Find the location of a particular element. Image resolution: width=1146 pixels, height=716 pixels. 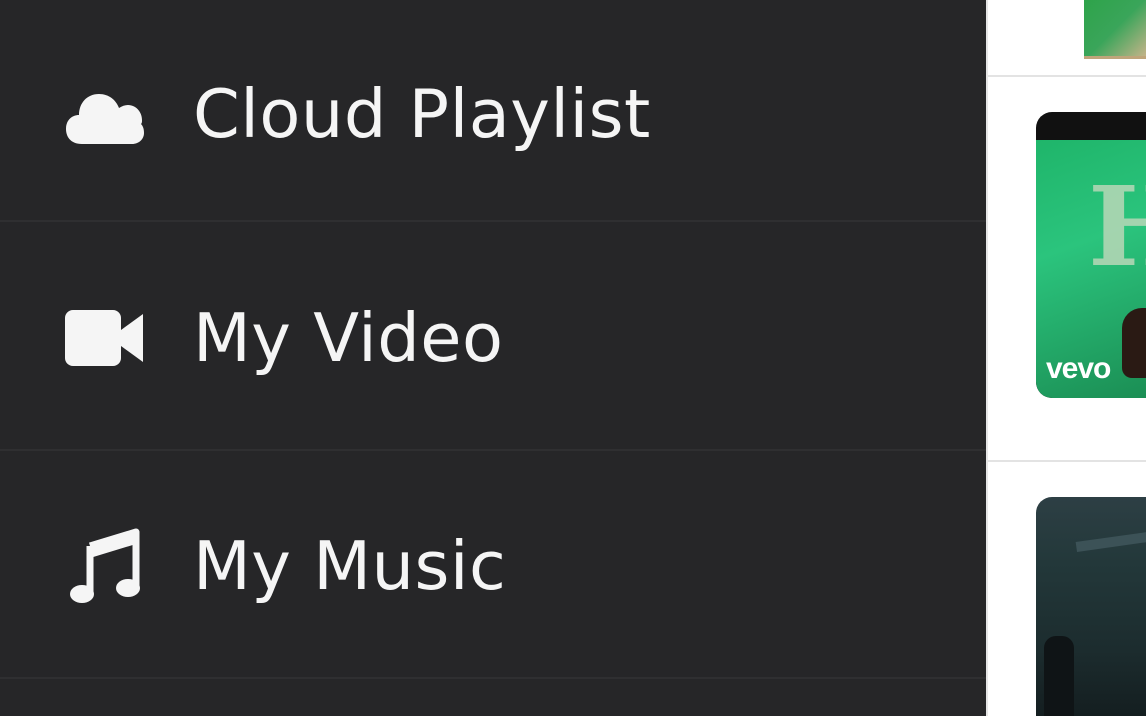

cloud-icon is located at coordinates (104, 114).